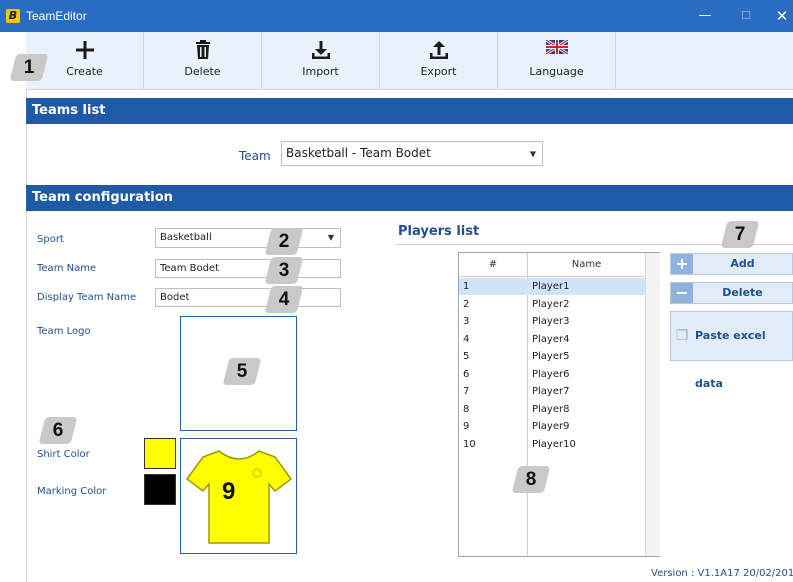 This screenshot has width=793, height=582. What do you see at coordinates (438, 71) in the screenshot?
I see `export-label: Export` at bounding box center [438, 71].